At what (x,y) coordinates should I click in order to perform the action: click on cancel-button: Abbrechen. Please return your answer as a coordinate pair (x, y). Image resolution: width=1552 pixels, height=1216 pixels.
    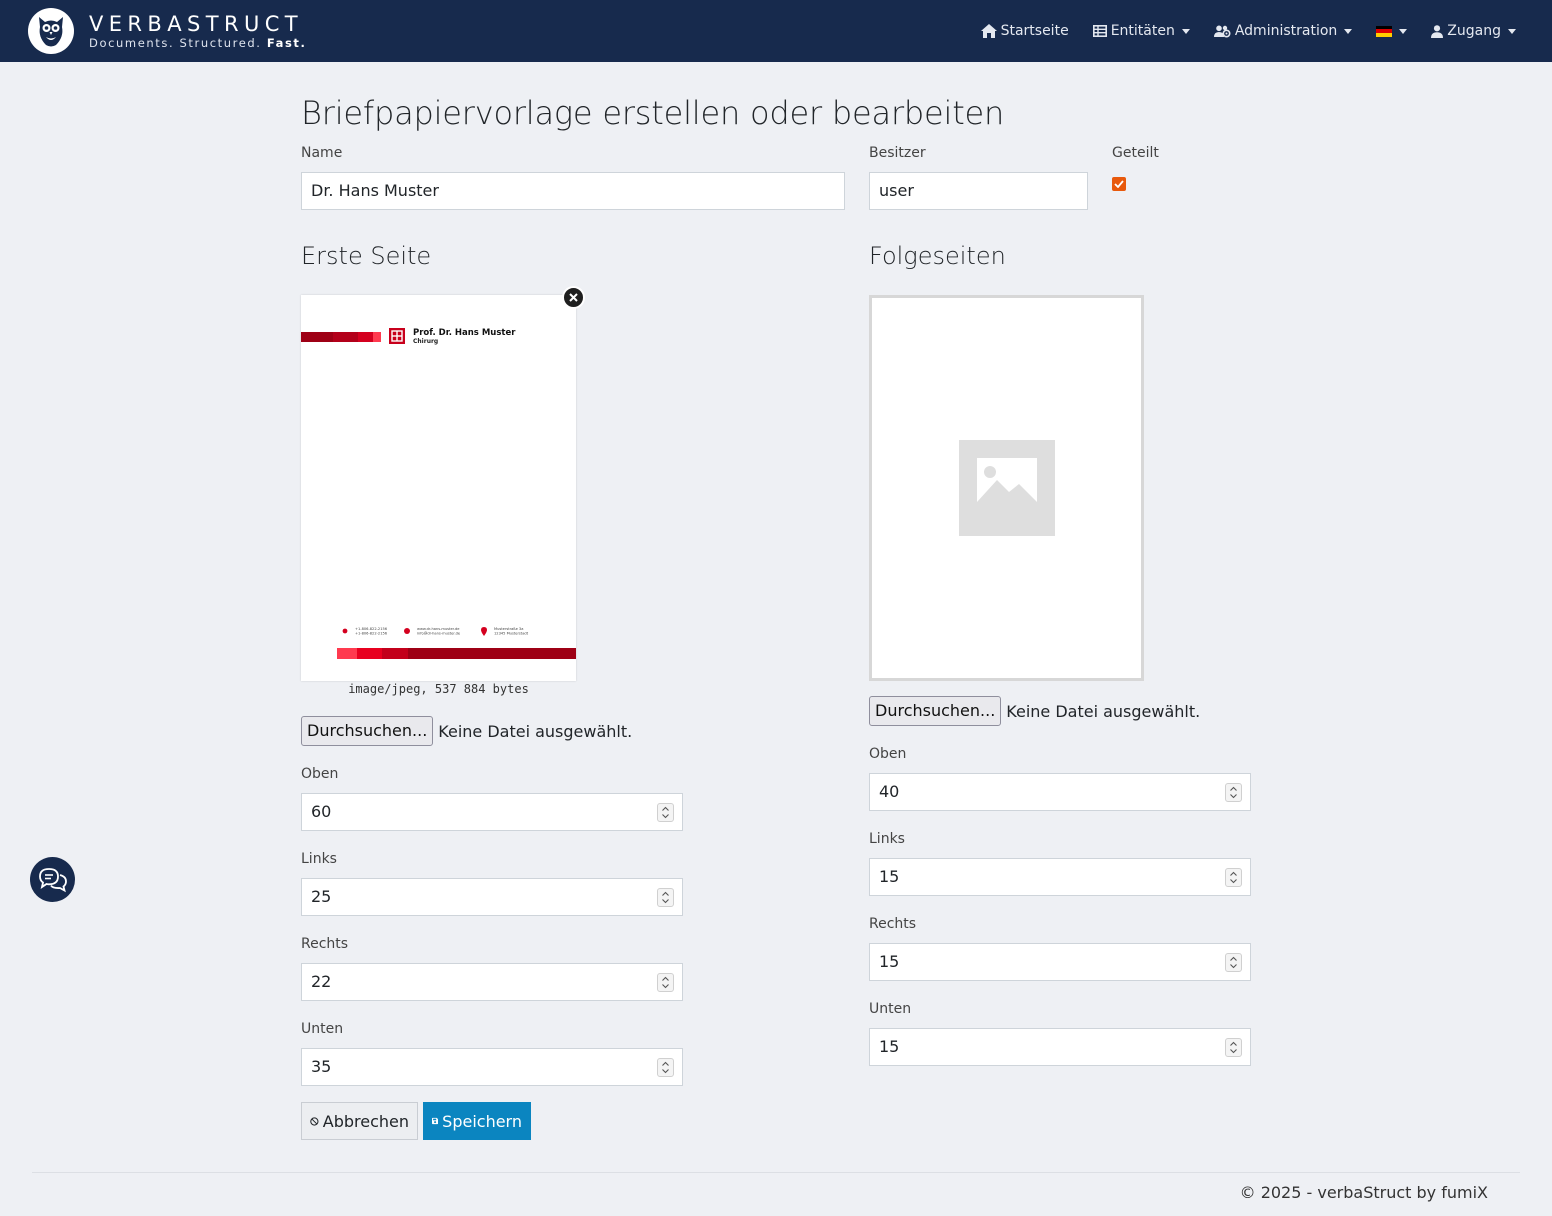
    Looking at the image, I should click on (359, 1121).